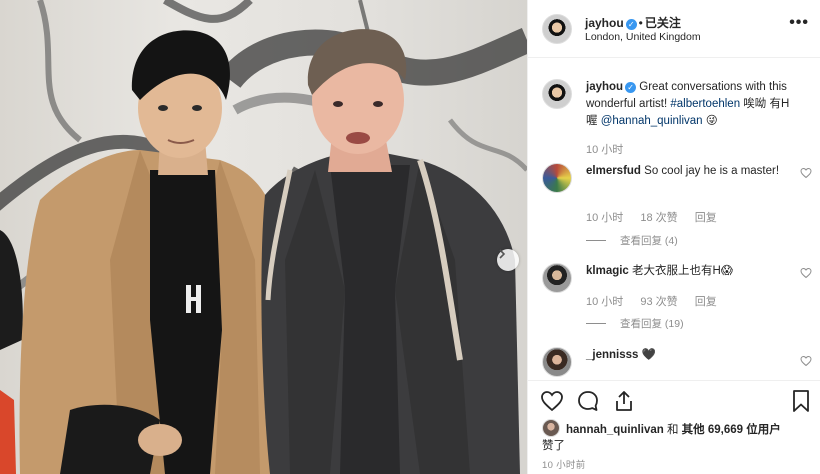  I want to click on post-header: jayhou ✓ • 已关注 London, United Kingdom •••, so click(674, 29).